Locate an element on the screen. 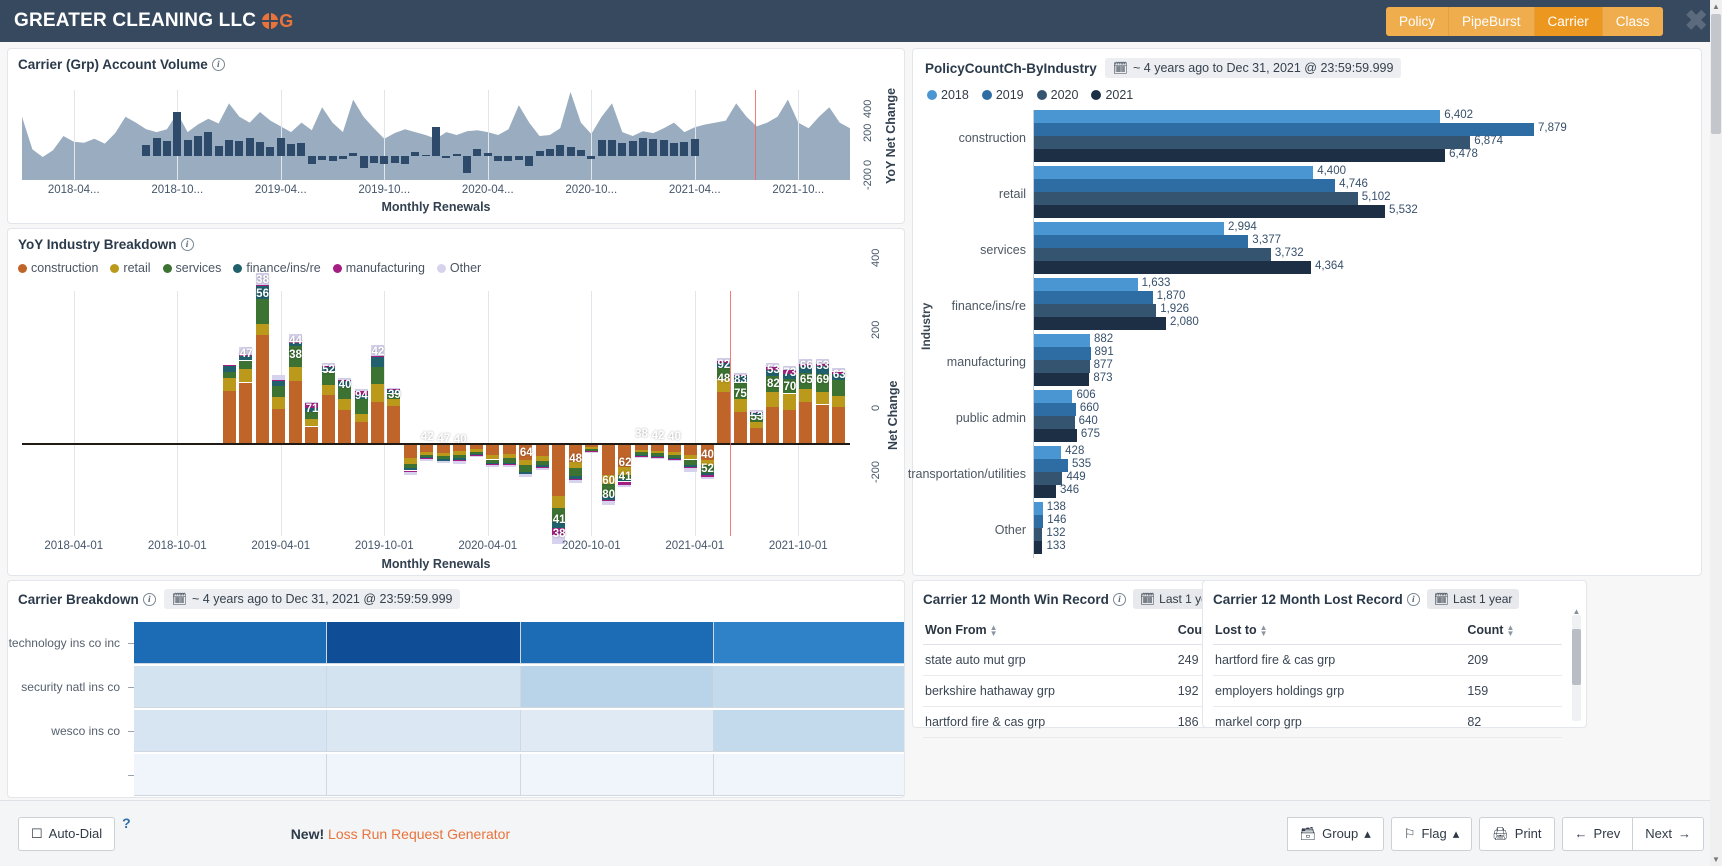 Image resolution: width=1722 pixels, height=866 pixels. carrier-breakdown-row: technology ins co inc is located at coordinates (456, 643).